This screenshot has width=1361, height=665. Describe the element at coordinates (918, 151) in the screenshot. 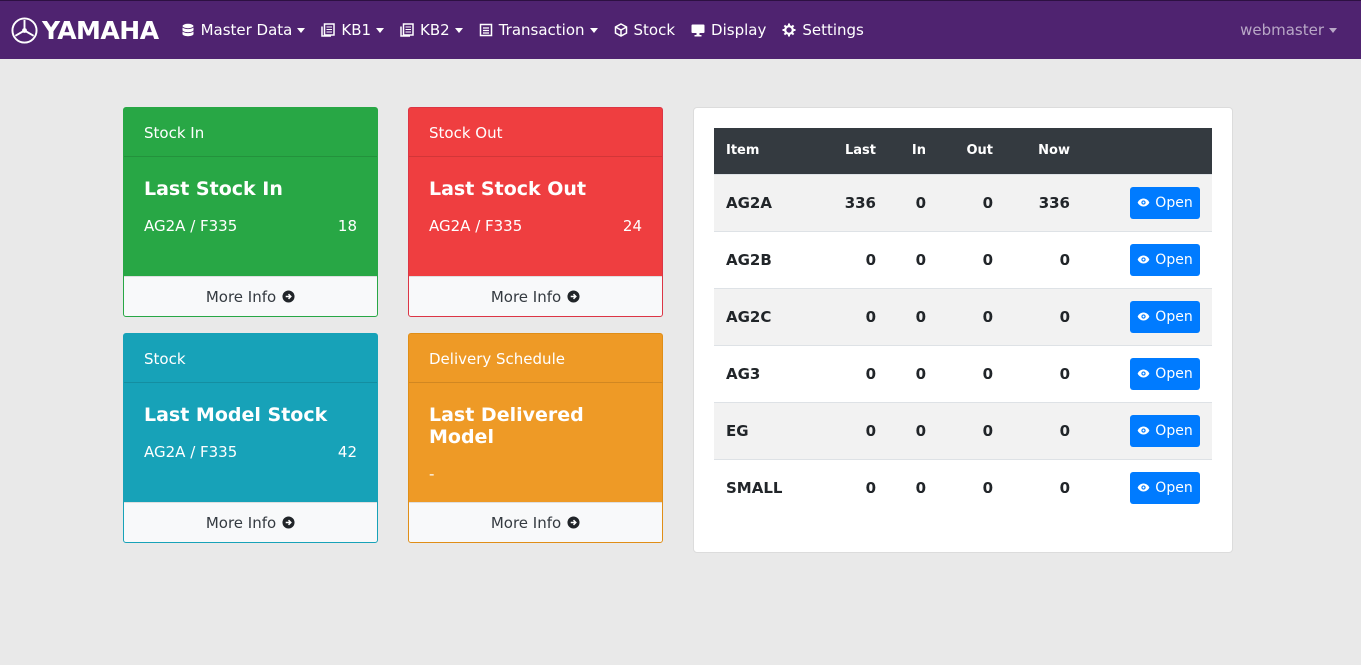

I see `header-in: In` at that location.